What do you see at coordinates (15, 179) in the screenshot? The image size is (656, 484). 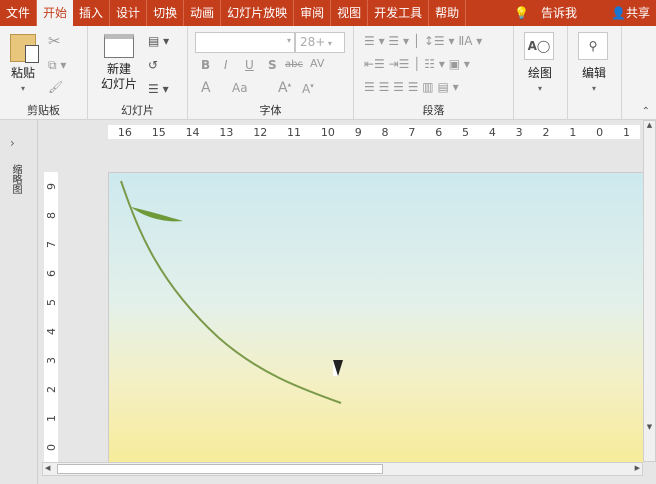 I see `thumbnail-pane-label: 缩略图` at bounding box center [15, 179].